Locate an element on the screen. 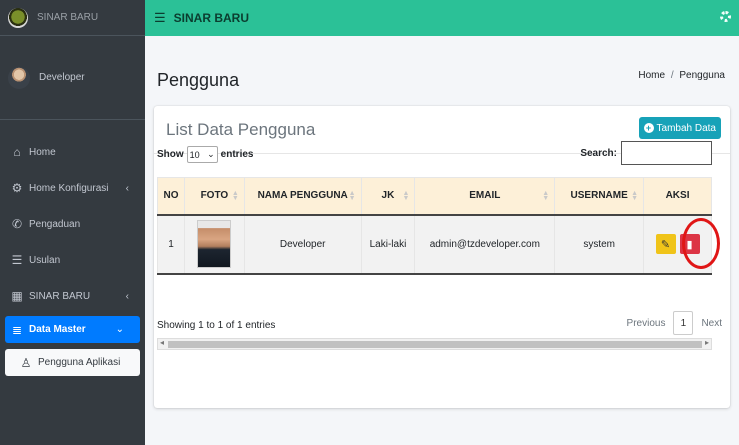  cell-jk: Laki-laki is located at coordinates (388, 244).